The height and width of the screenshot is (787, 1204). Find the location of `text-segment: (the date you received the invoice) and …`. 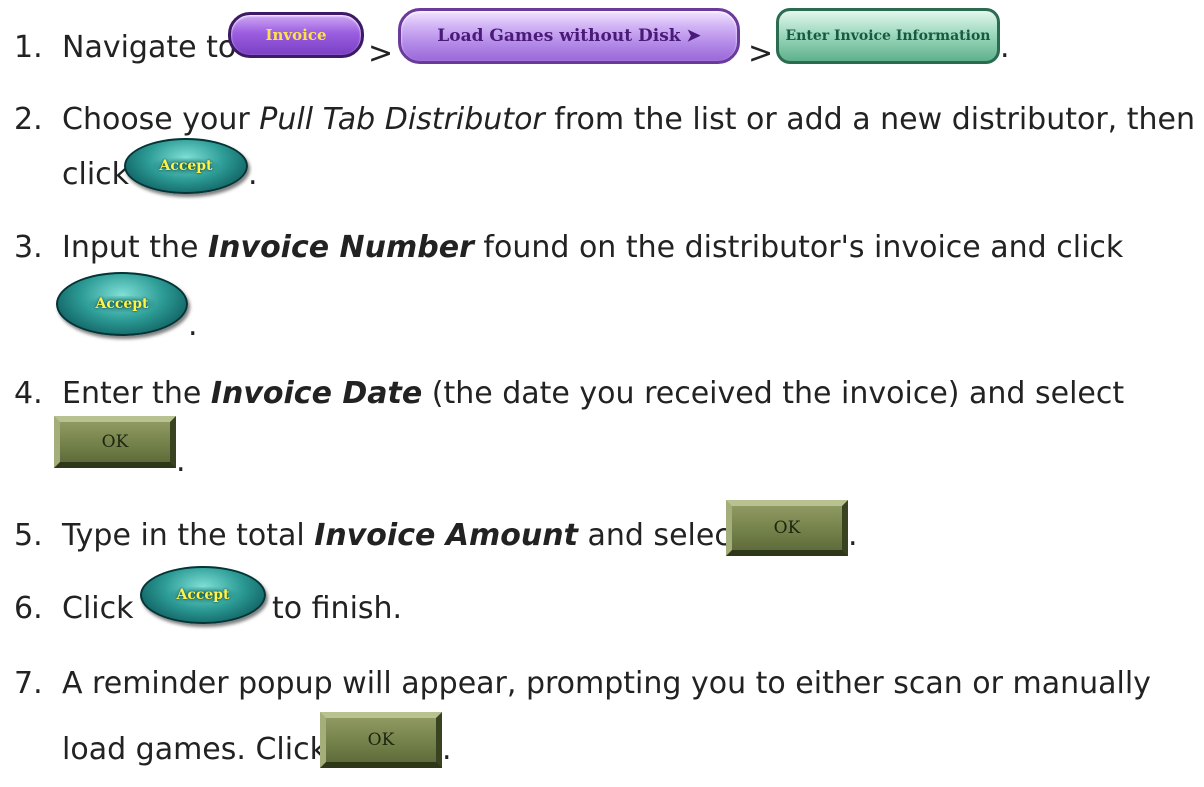

text-segment: (the date you received the invoice) and … is located at coordinates (773, 393).